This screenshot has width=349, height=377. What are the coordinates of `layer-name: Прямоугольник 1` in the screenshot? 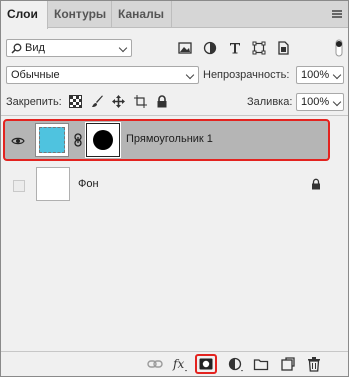 It's located at (169, 139).